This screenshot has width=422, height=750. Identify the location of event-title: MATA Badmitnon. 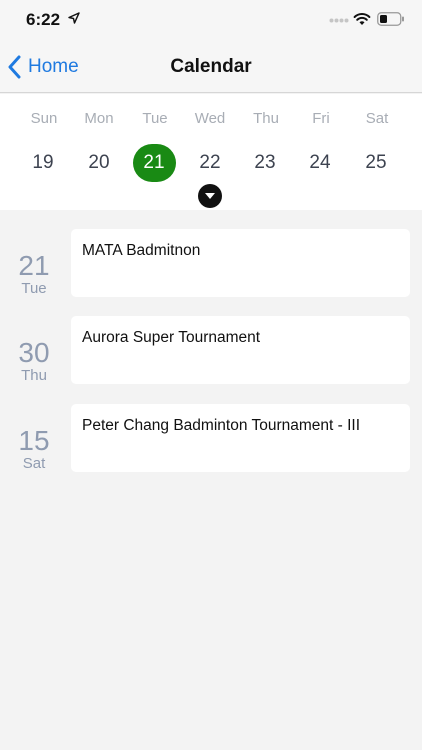
(141, 250).